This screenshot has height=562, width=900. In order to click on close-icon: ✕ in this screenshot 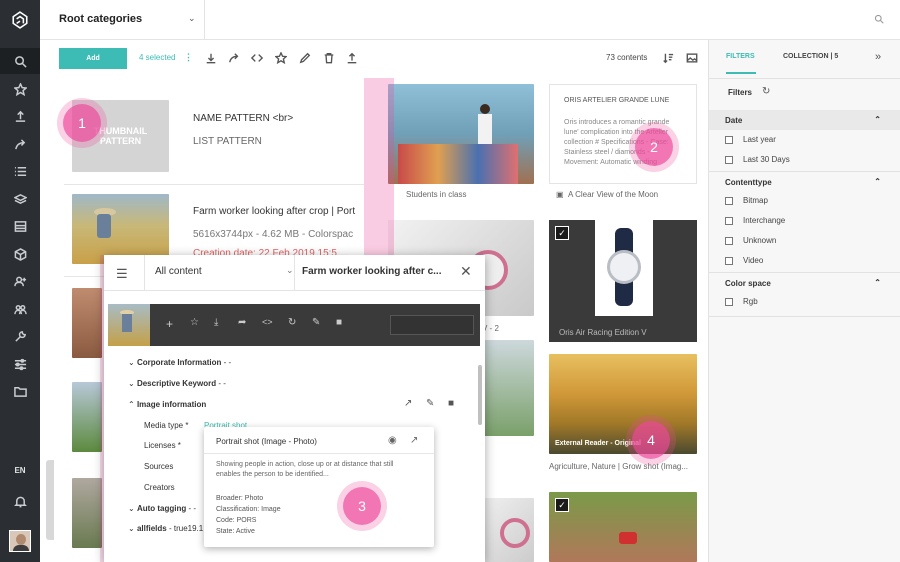, I will do `click(466, 271)`.